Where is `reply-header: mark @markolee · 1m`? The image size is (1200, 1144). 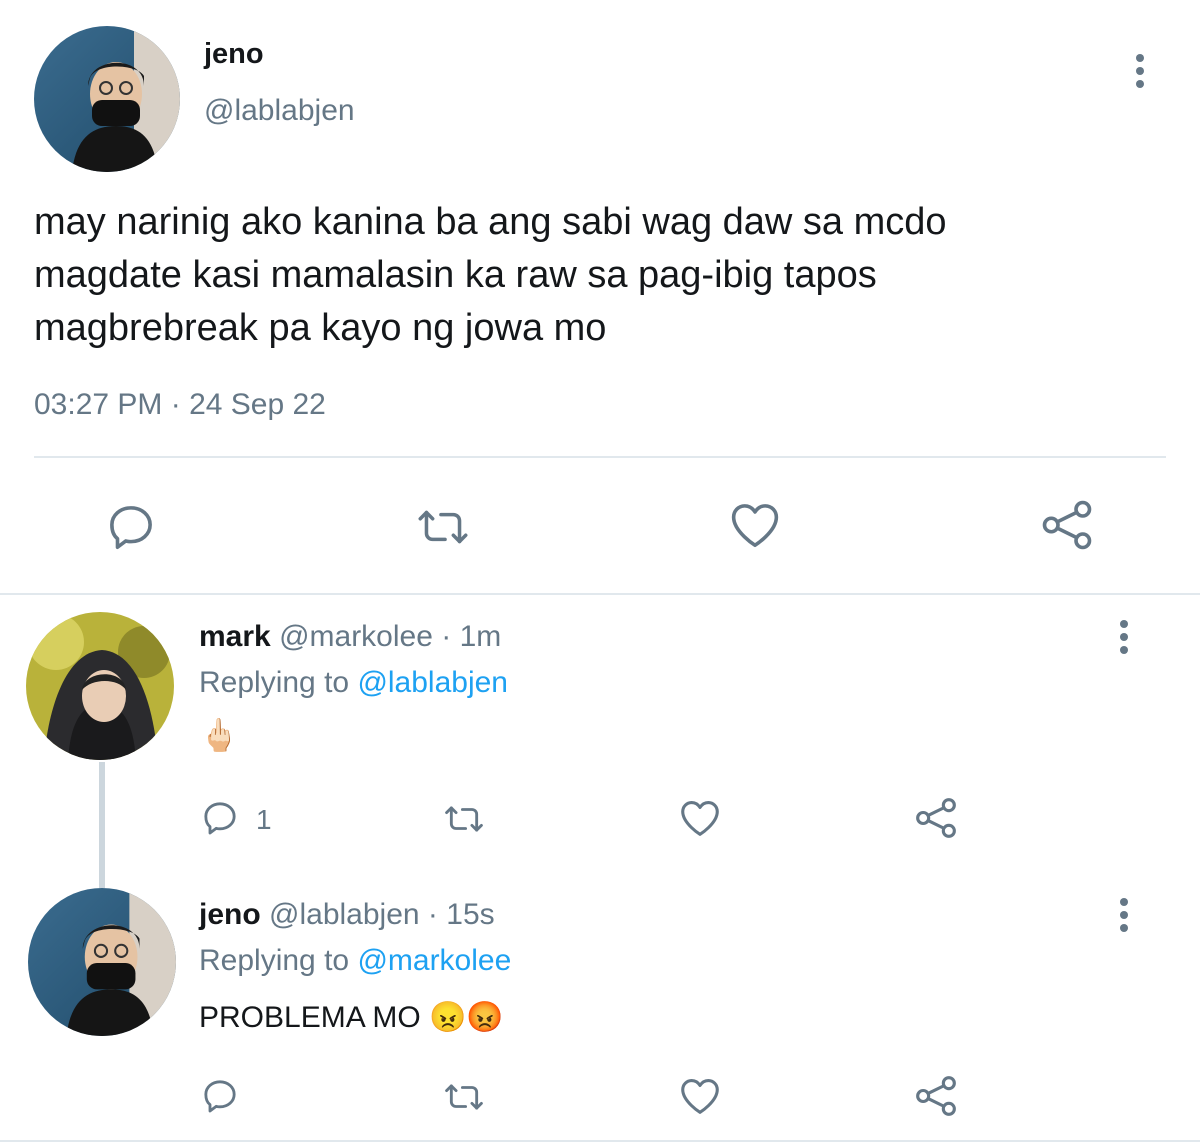
reply-header: mark @markolee · 1m is located at coordinates (350, 637).